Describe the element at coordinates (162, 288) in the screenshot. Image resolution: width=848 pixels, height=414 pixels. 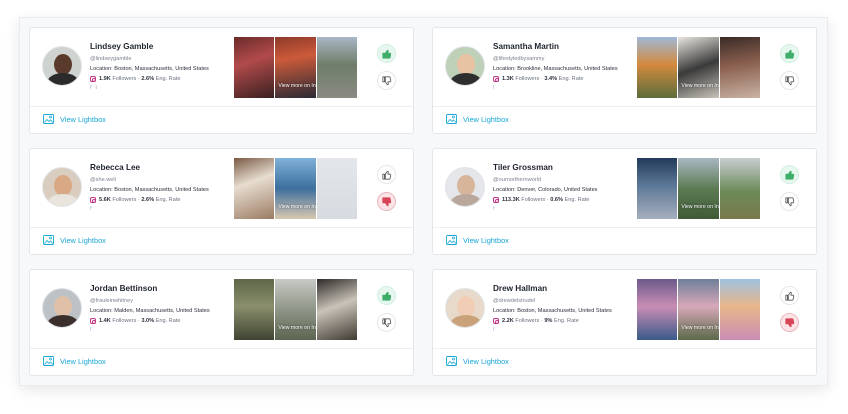
I see `creator-name: Jordan Bettinson` at that location.